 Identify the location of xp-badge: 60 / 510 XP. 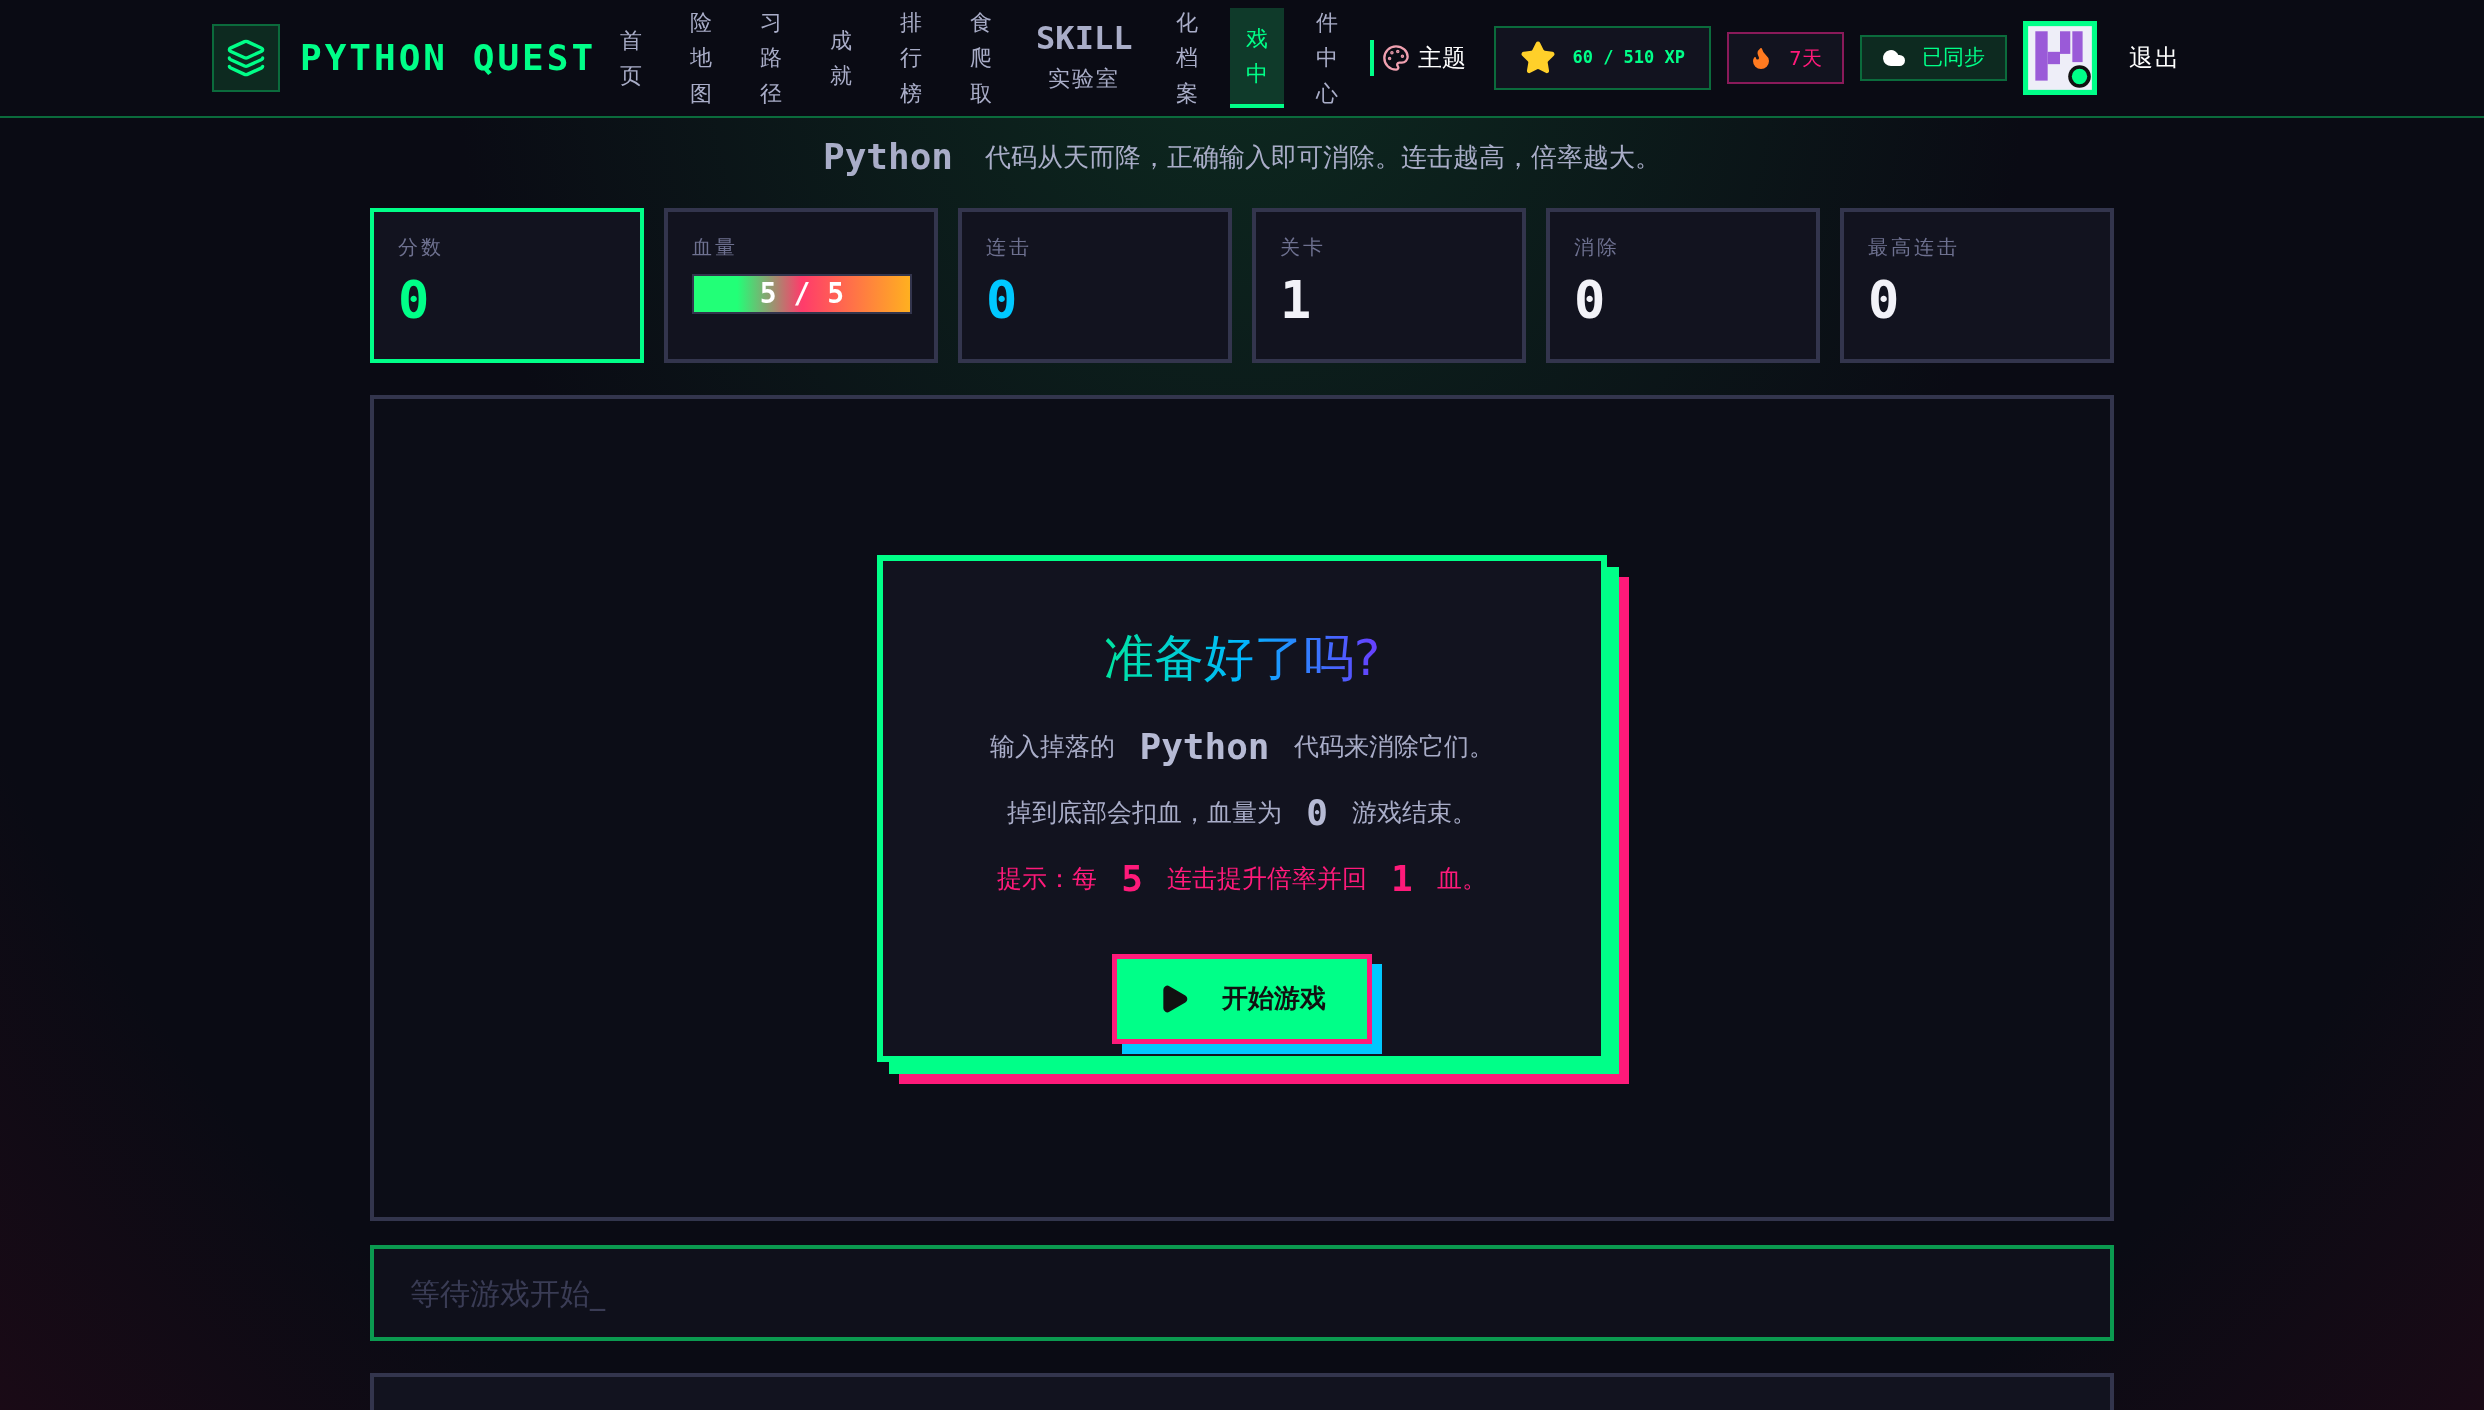
(1602, 58).